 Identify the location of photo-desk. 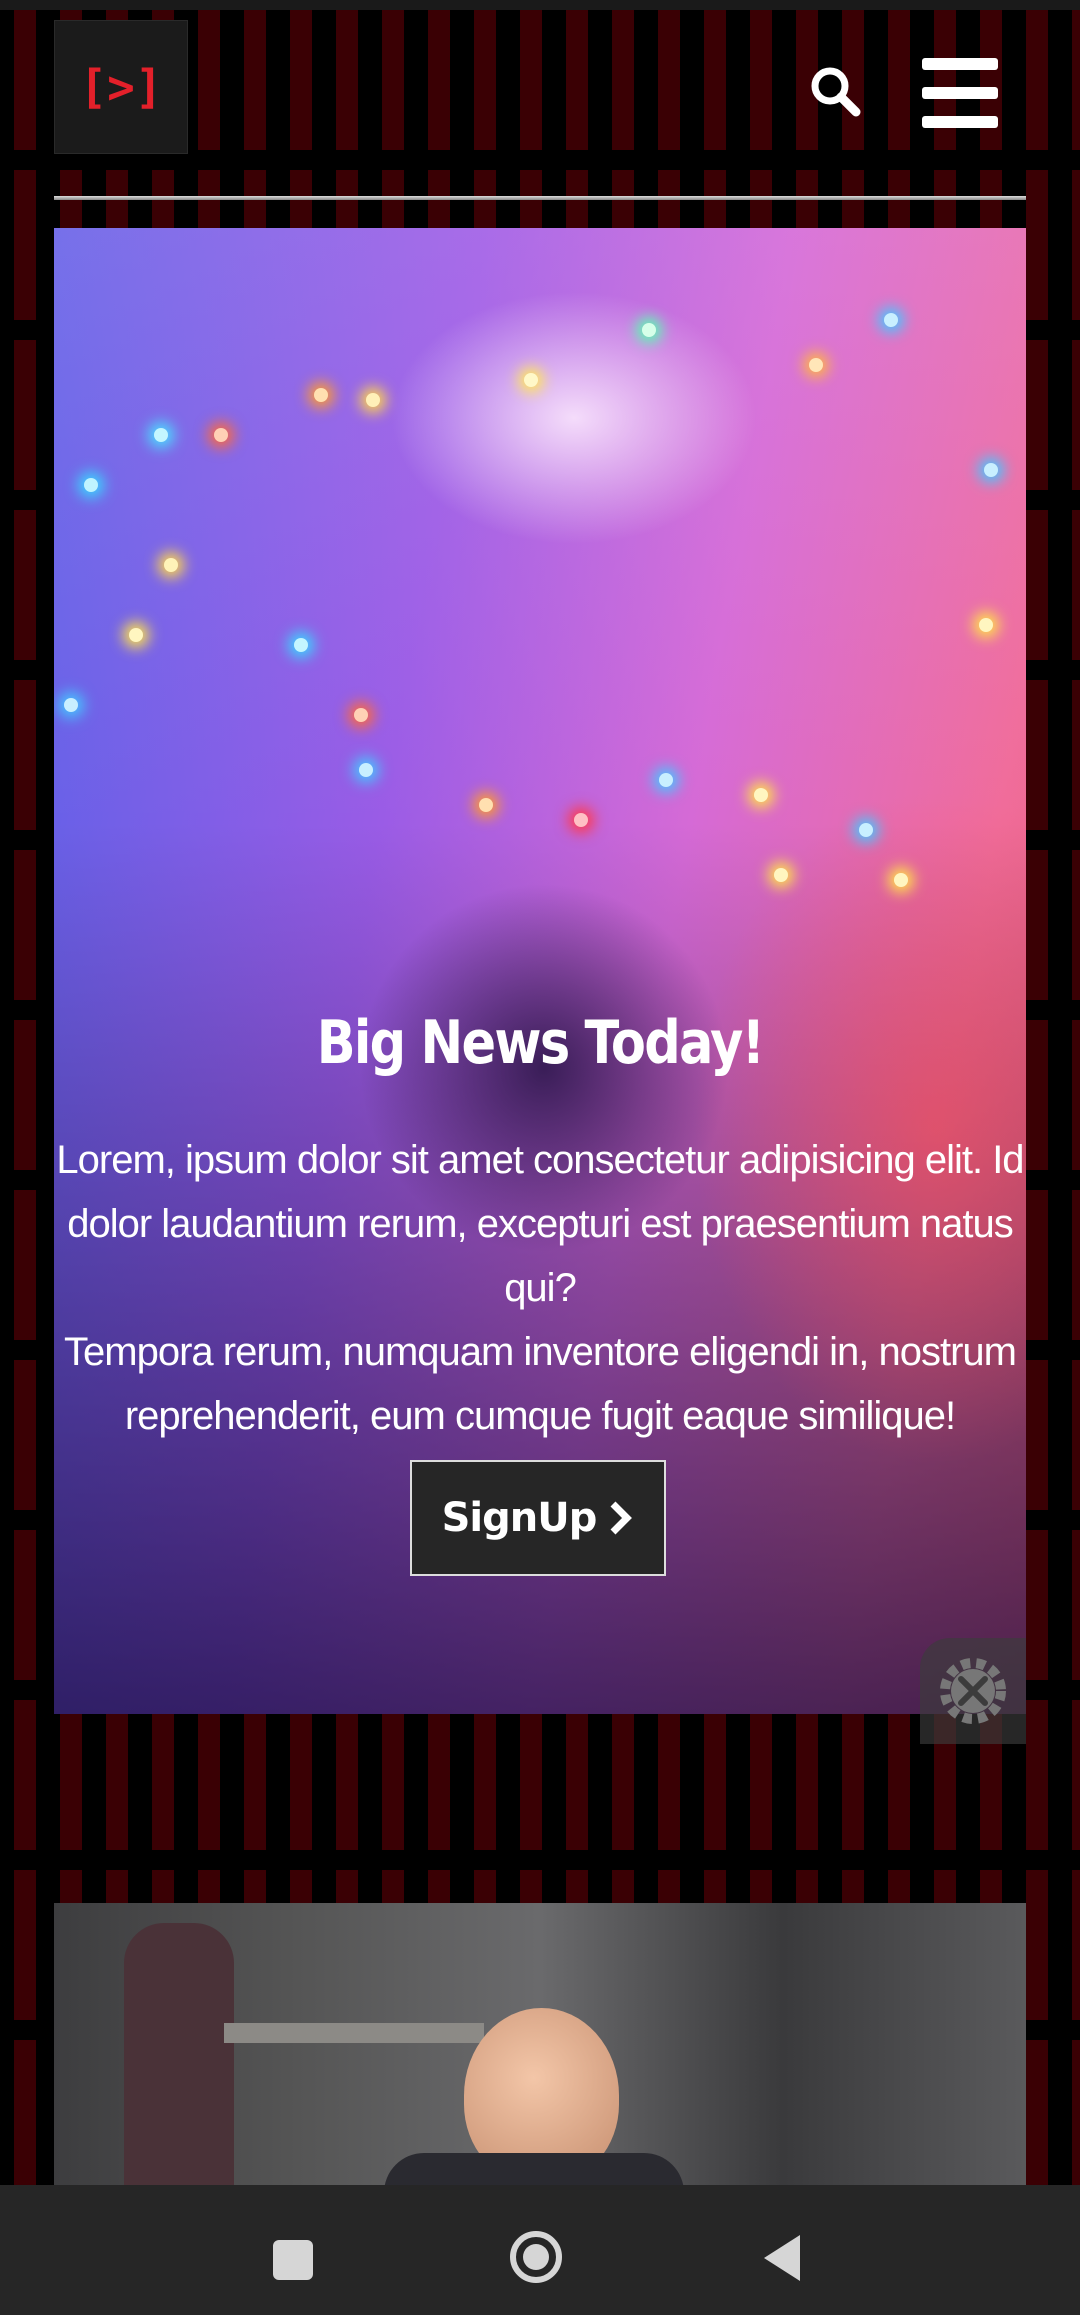
(354, 2033).